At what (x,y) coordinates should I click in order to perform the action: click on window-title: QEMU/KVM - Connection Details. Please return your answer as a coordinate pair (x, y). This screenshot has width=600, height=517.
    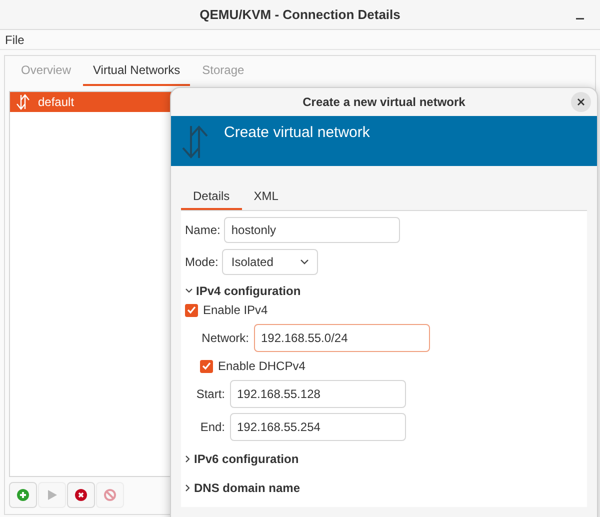
    Looking at the image, I should click on (300, 15).